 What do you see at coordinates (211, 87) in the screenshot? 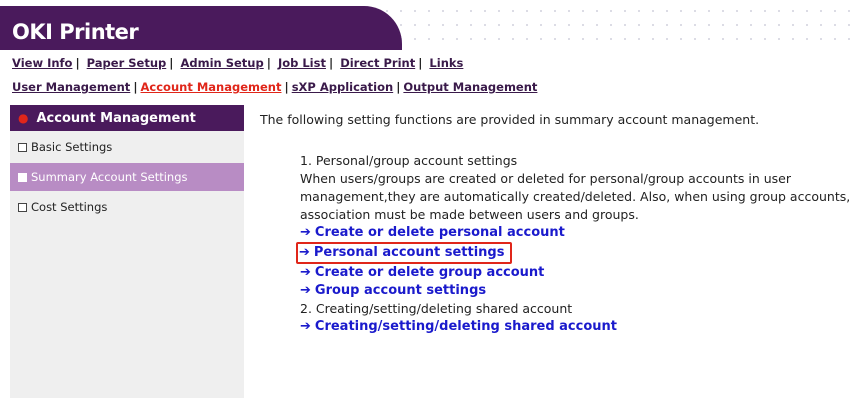
I see `nav-account-management: Account Management` at bounding box center [211, 87].